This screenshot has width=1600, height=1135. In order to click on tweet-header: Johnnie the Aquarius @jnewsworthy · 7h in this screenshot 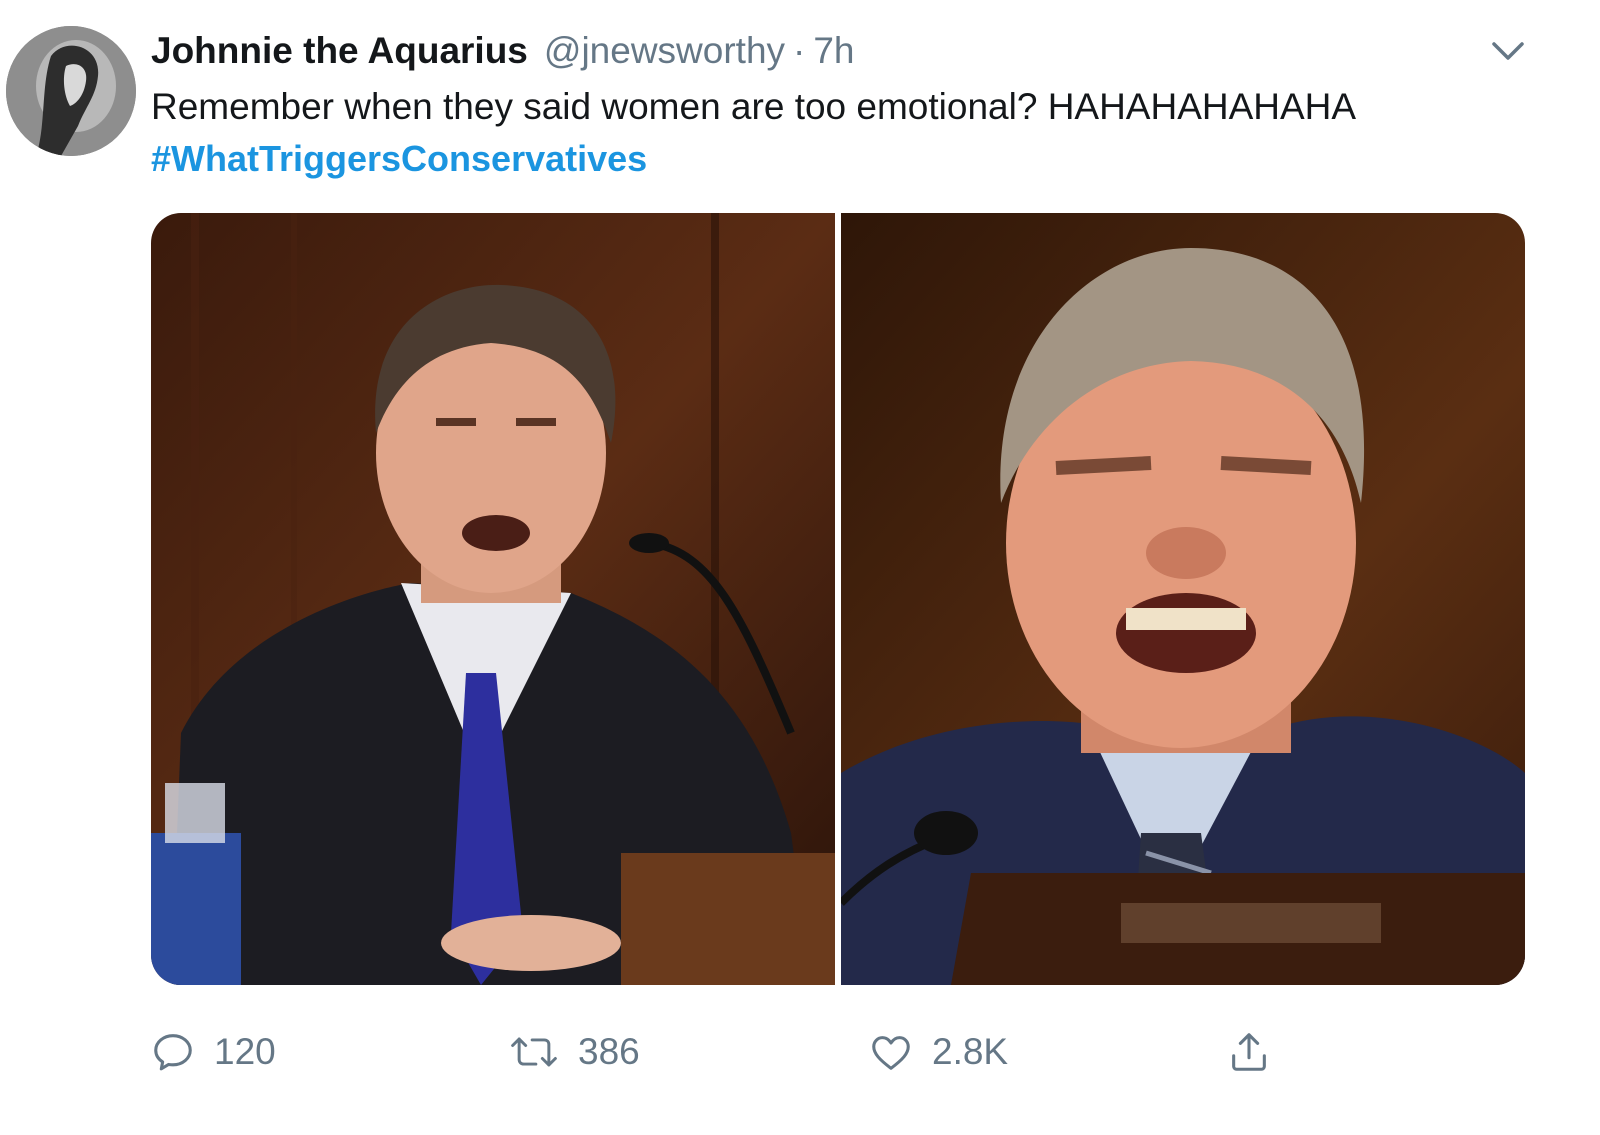, I will do `click(503, 53)`.